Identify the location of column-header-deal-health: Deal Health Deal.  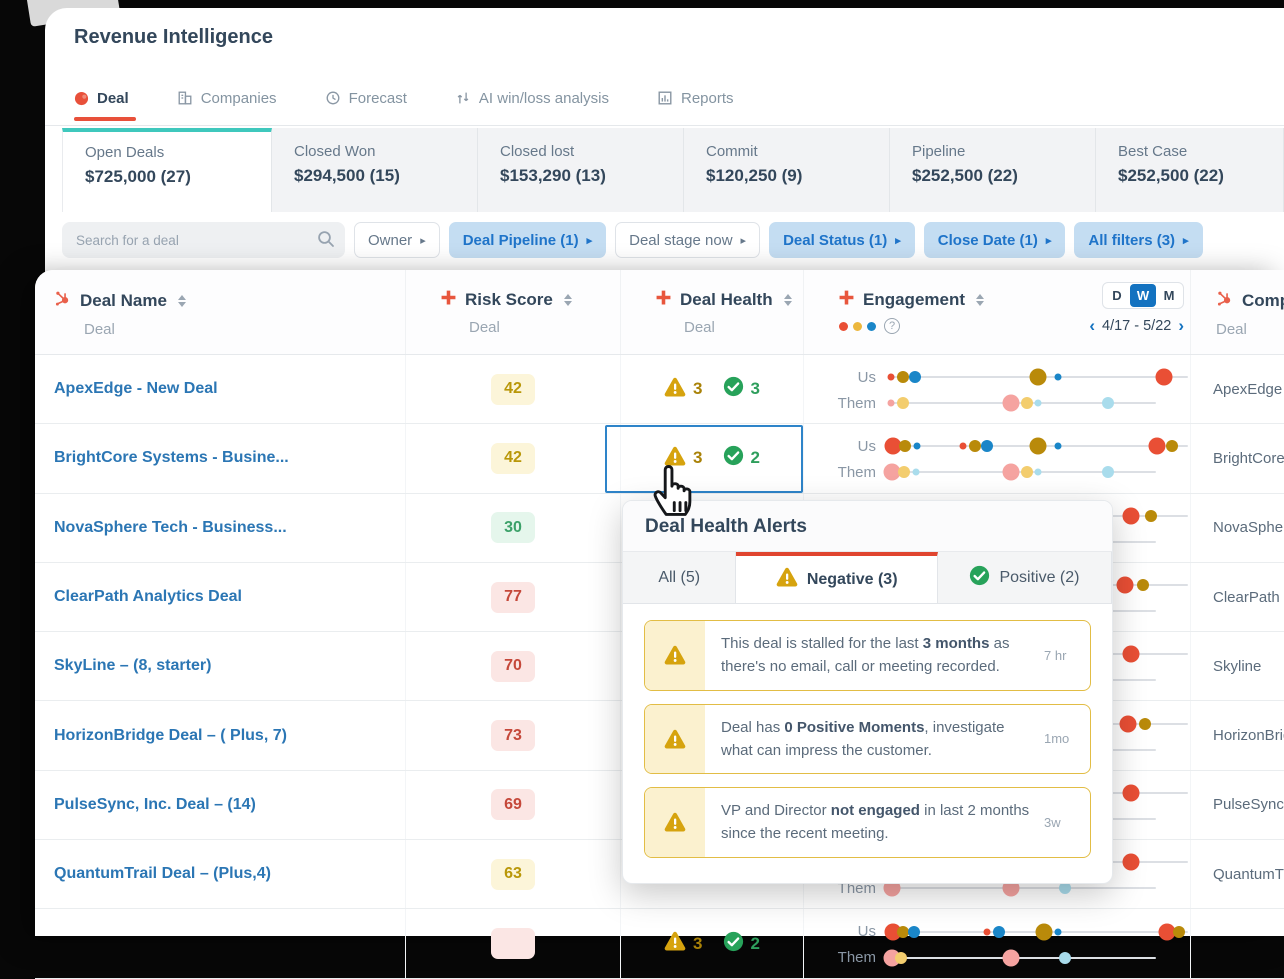
(711, 312).